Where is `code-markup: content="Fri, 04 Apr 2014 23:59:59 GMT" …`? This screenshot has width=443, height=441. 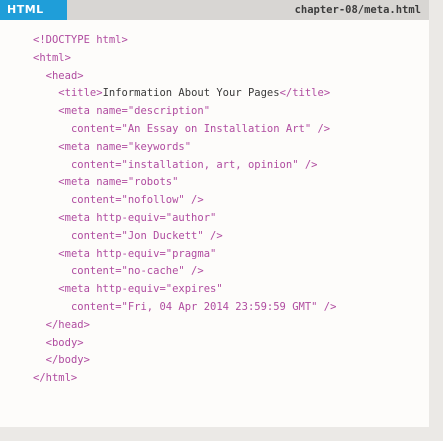
code-markup: content="Fri, 04 Apr 2014 23:59:59 GMT" … is located at coordinates (203, 306).